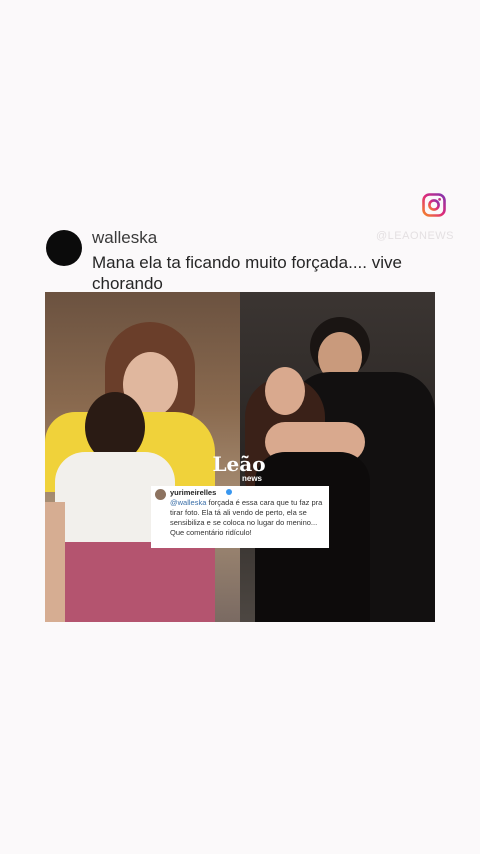  Describe the element at coordinates (229, 492) in the screenshot. I see `verified-badge-icon` at that location.